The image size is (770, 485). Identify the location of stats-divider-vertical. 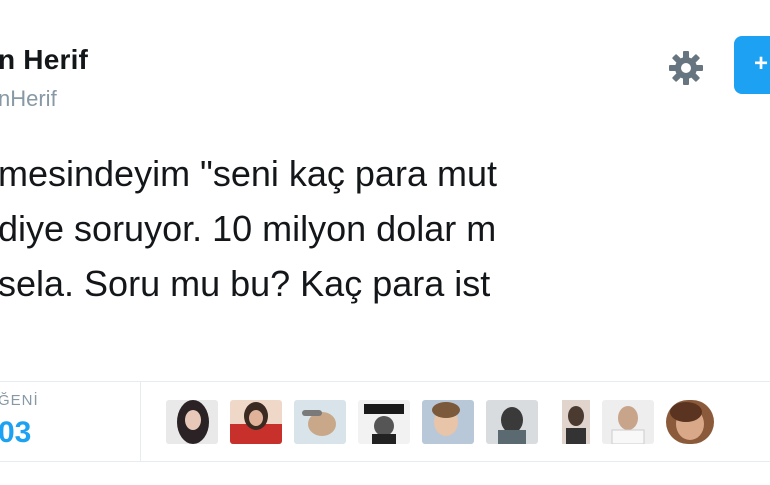
(140, 421).